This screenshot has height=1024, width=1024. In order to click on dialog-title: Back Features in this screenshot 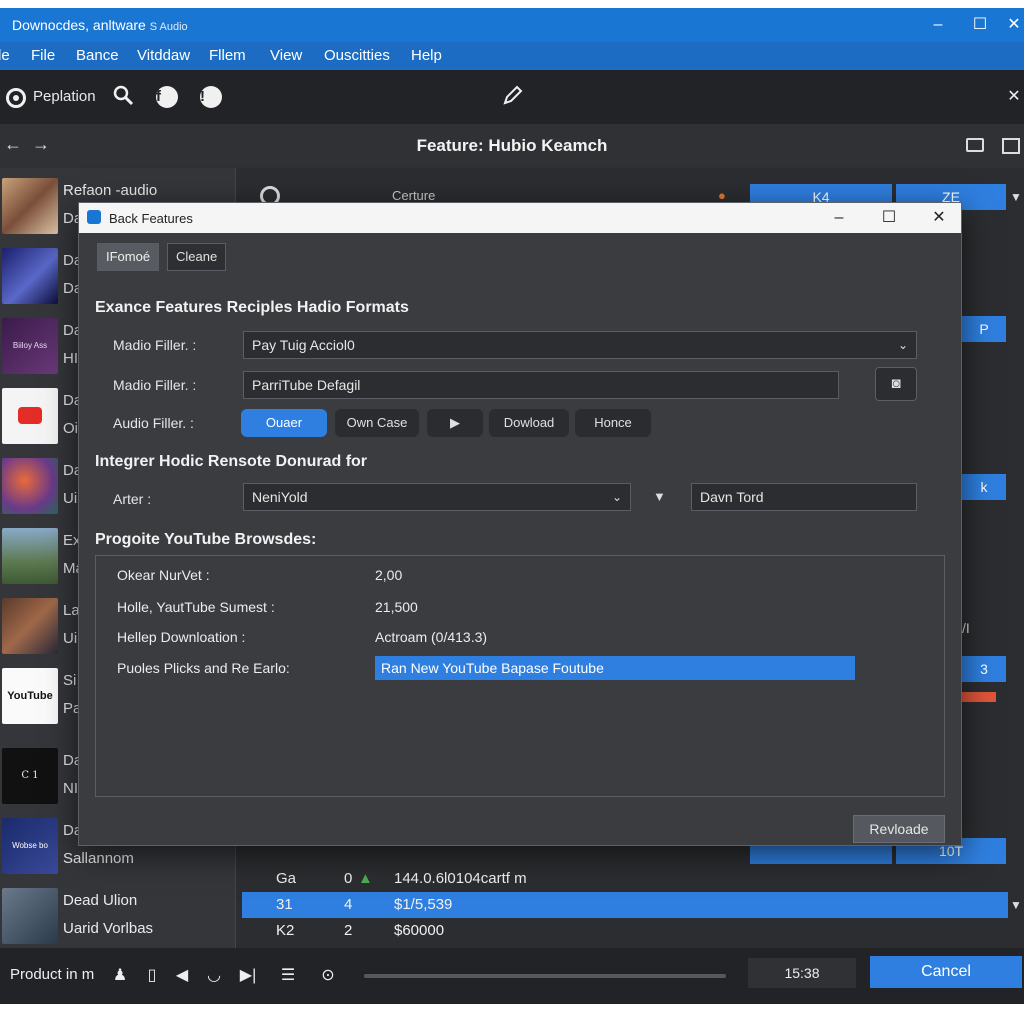, I will do `click(151, 218)`.